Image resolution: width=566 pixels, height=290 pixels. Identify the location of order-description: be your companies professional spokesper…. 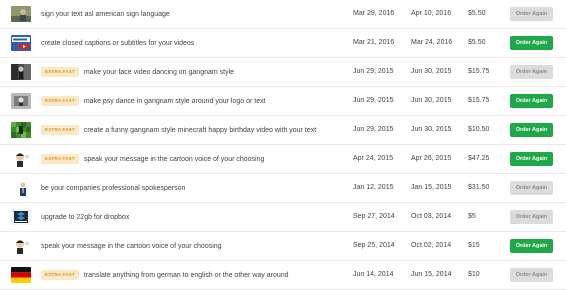
(113, 188).